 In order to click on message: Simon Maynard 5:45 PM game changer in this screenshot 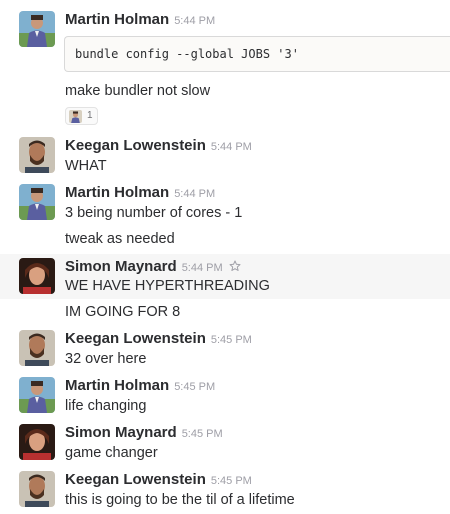, I will do `click(225, 443)`.